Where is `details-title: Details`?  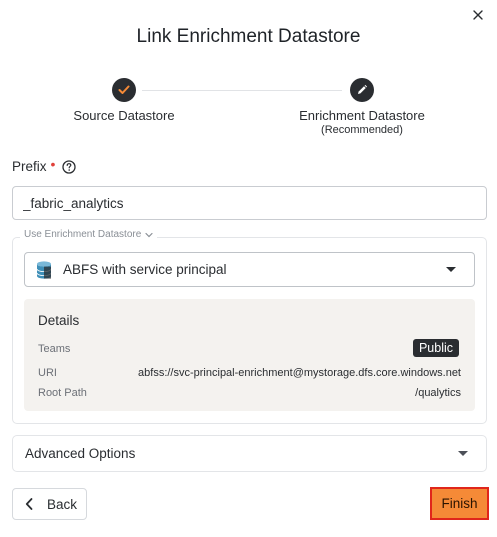
details-title: Details is located at coordinates (59, 320).